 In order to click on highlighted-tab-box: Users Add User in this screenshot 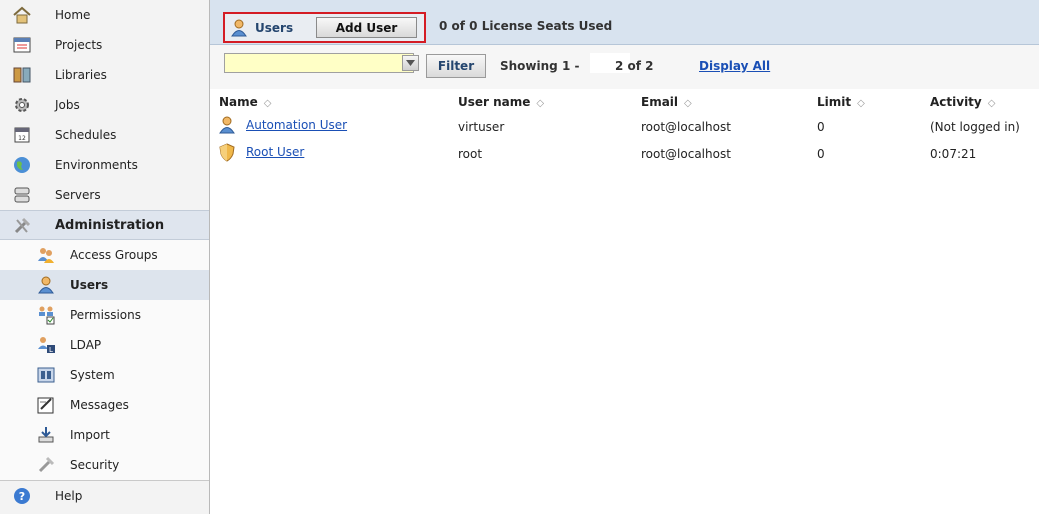, I will do `click(324, 27)`.